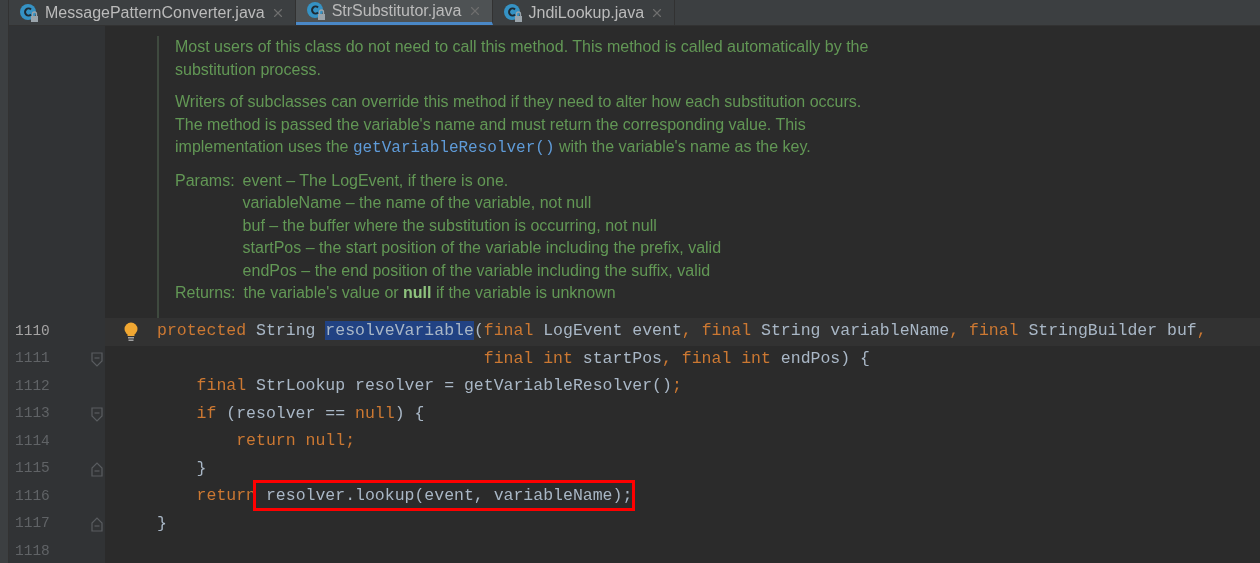  I want to click on code-line: return null;, so click(295, 441).